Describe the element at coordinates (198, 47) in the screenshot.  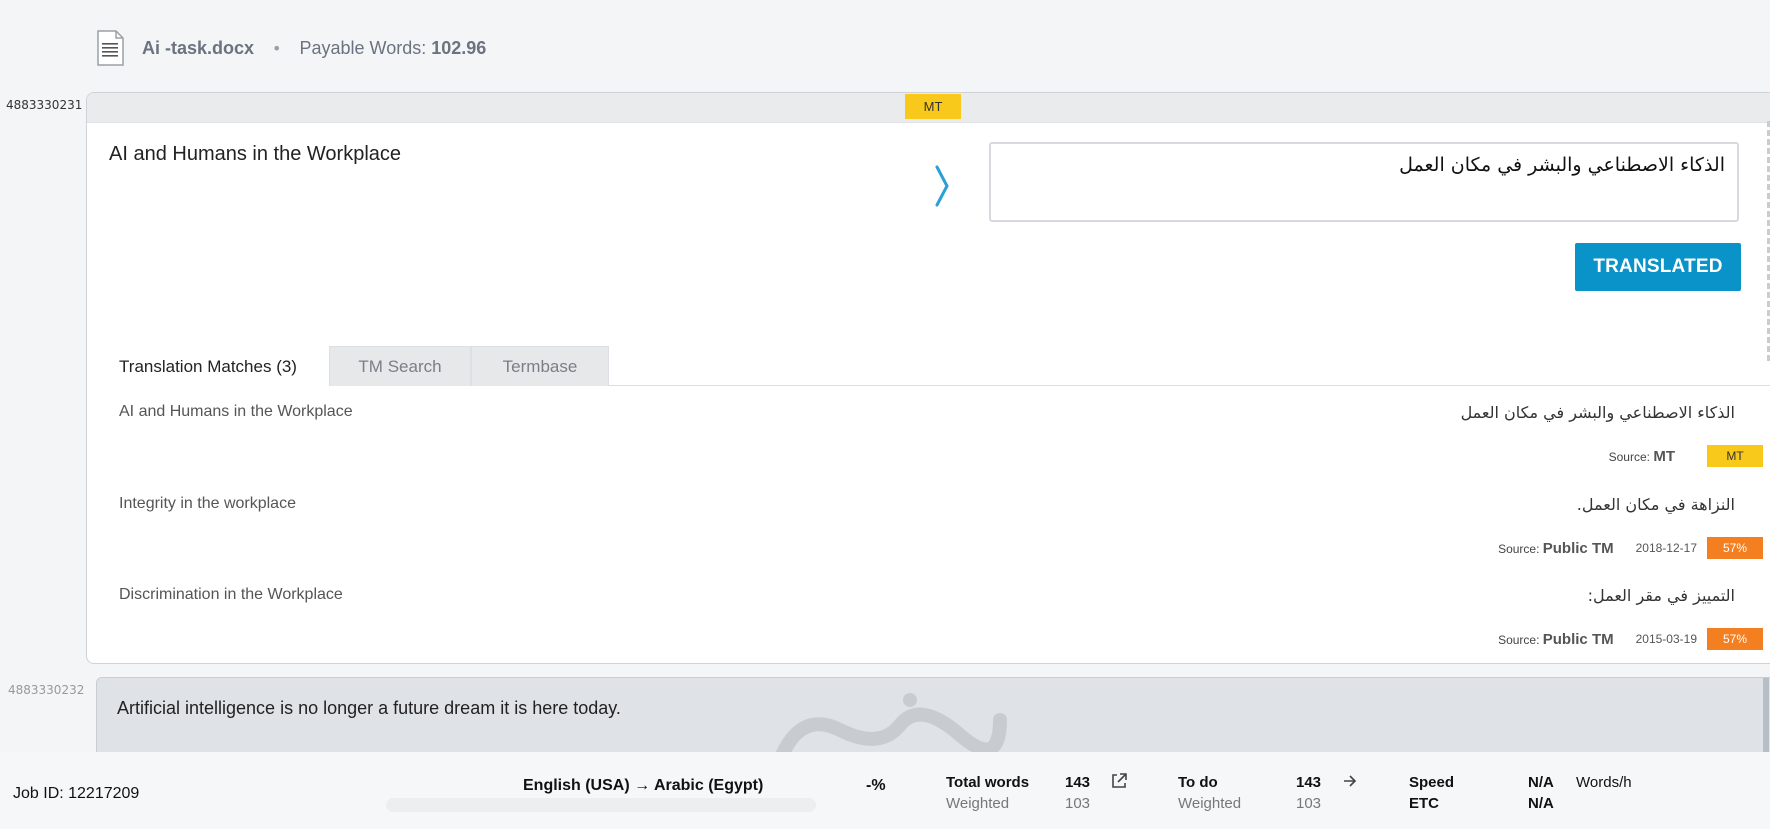
I see `file-name: Ai -task.docx` at that location.